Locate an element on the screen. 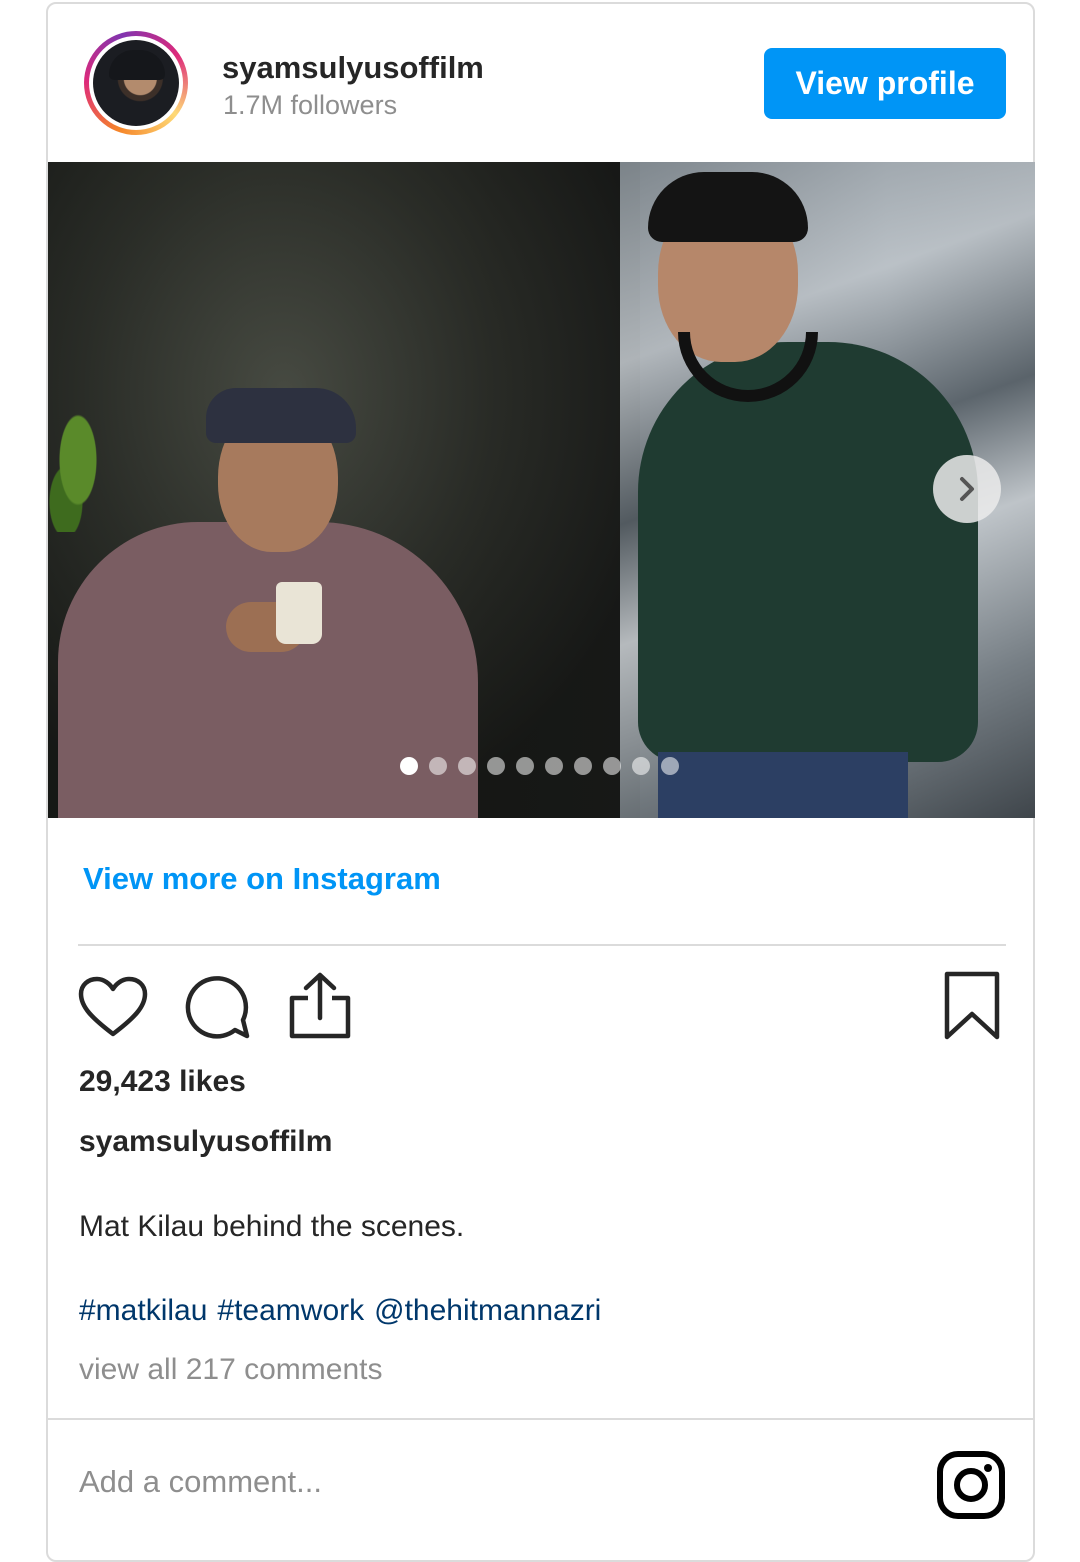  person-right is located at coordinates (808, 552).